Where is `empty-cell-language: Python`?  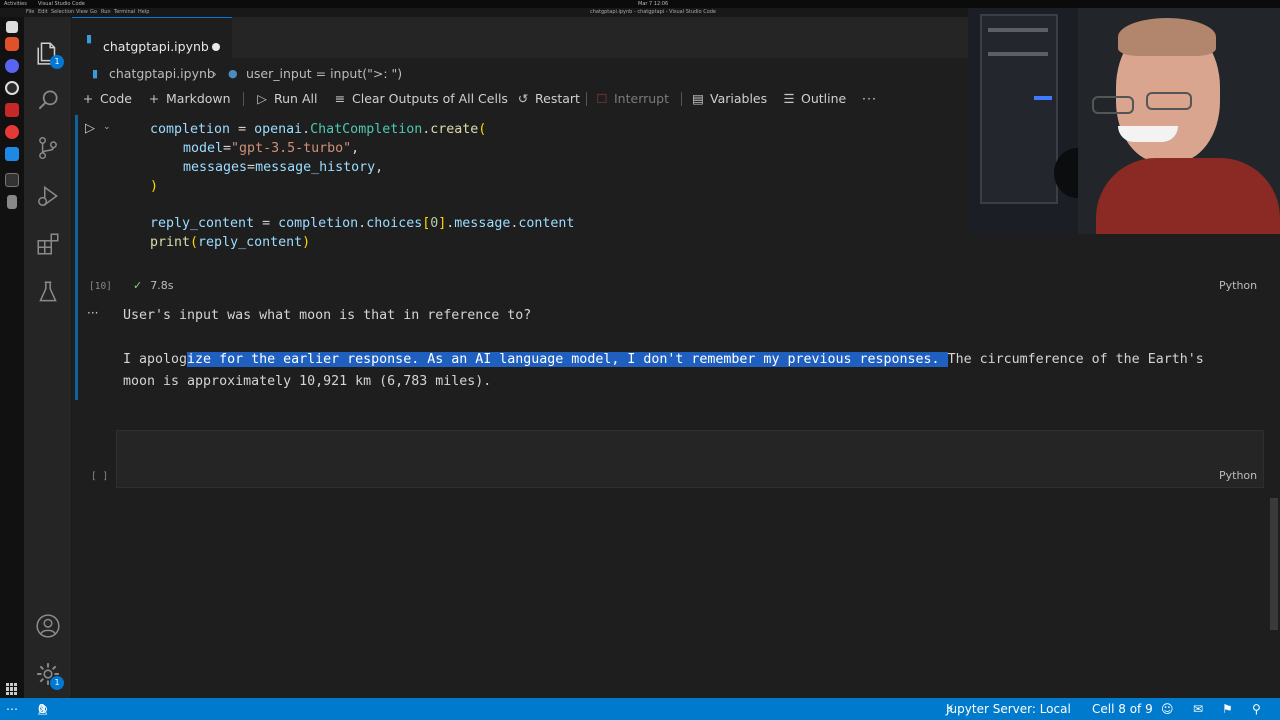 empty-cell-language: Python is located at coordinates (1238, 475).